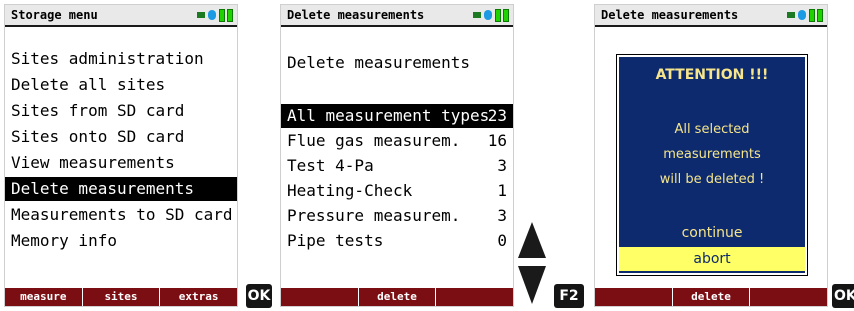  I want to click on menu-item-delete-measurements: Delete measurements, so click(121, 189).